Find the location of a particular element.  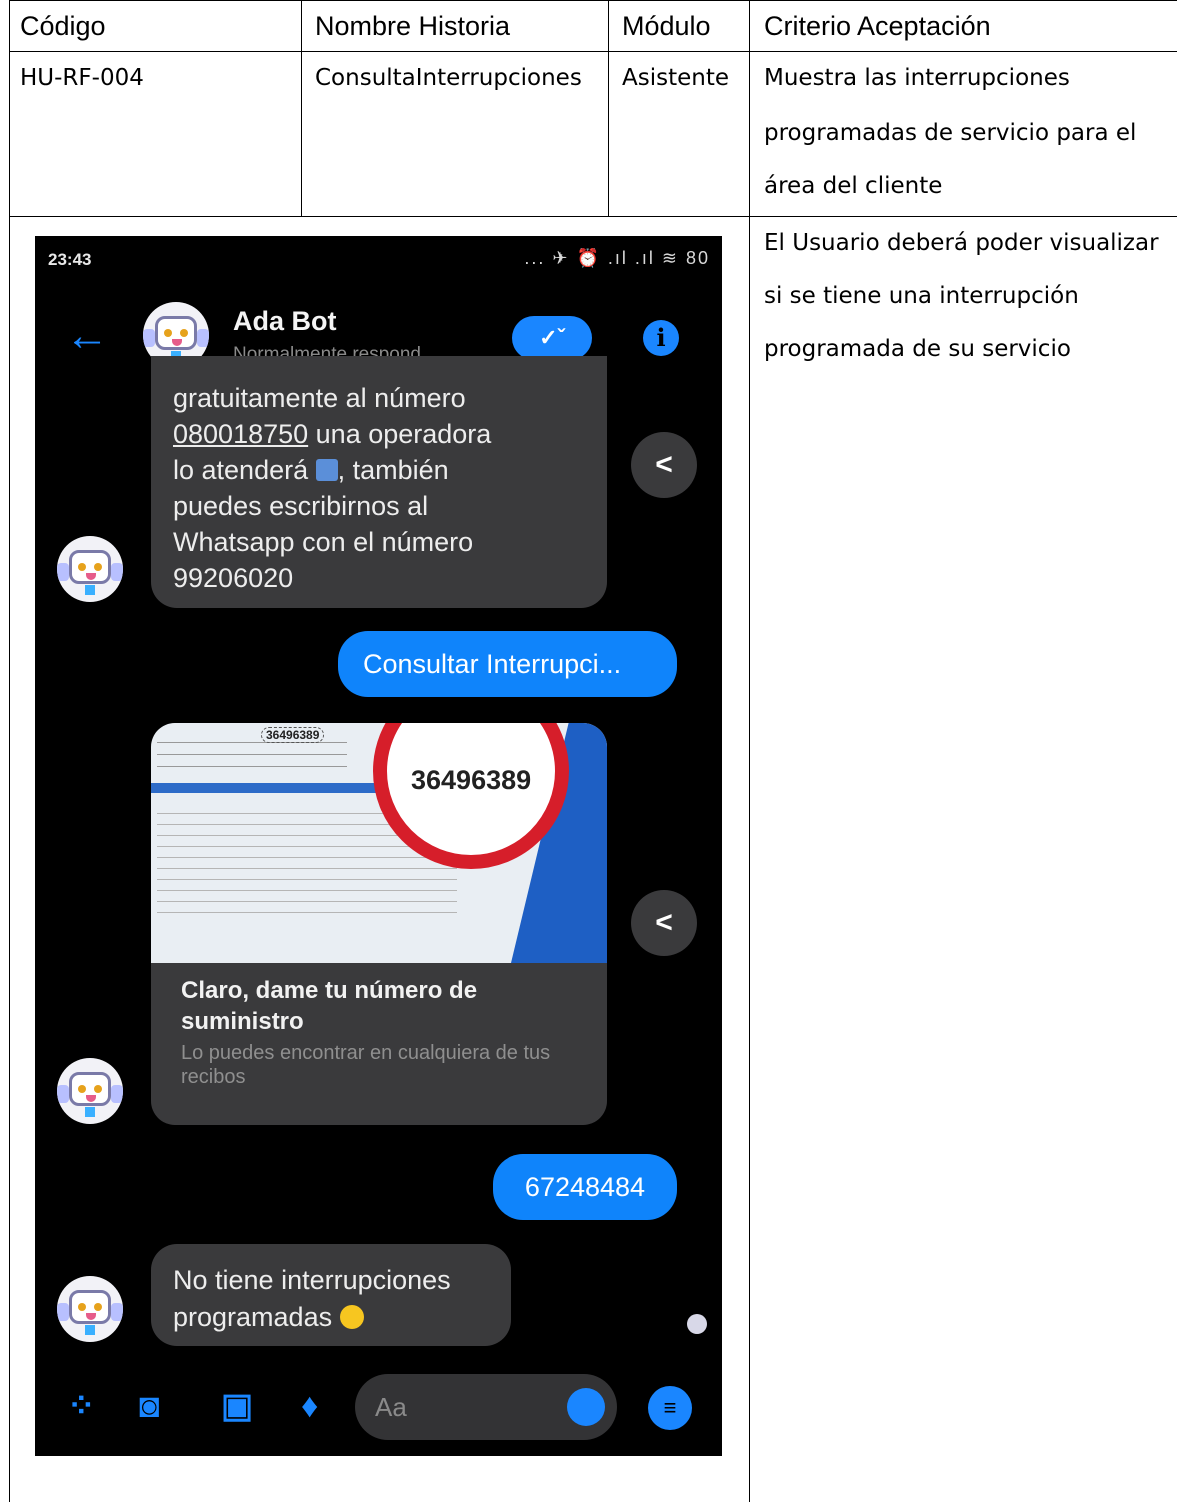

menu-icon: ≡ is located at coordinates (670, 1408).